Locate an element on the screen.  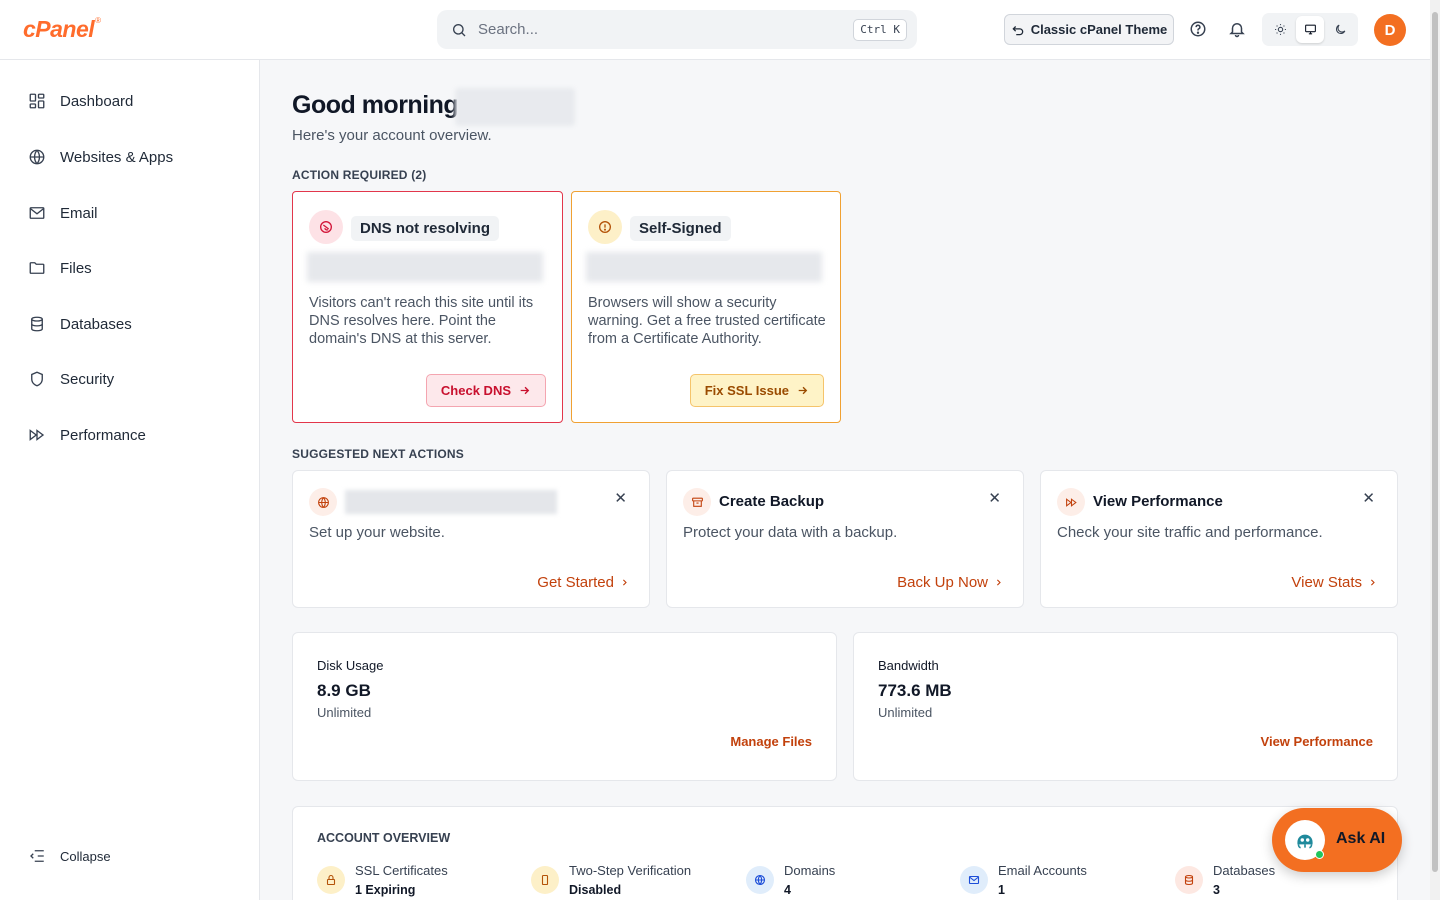
get-started-link: Get Started is located at coordinates (583, 582).